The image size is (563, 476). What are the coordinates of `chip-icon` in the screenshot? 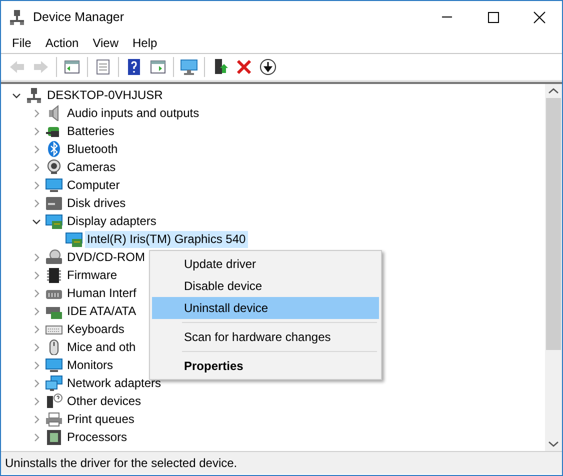 It's located at (54, 275).